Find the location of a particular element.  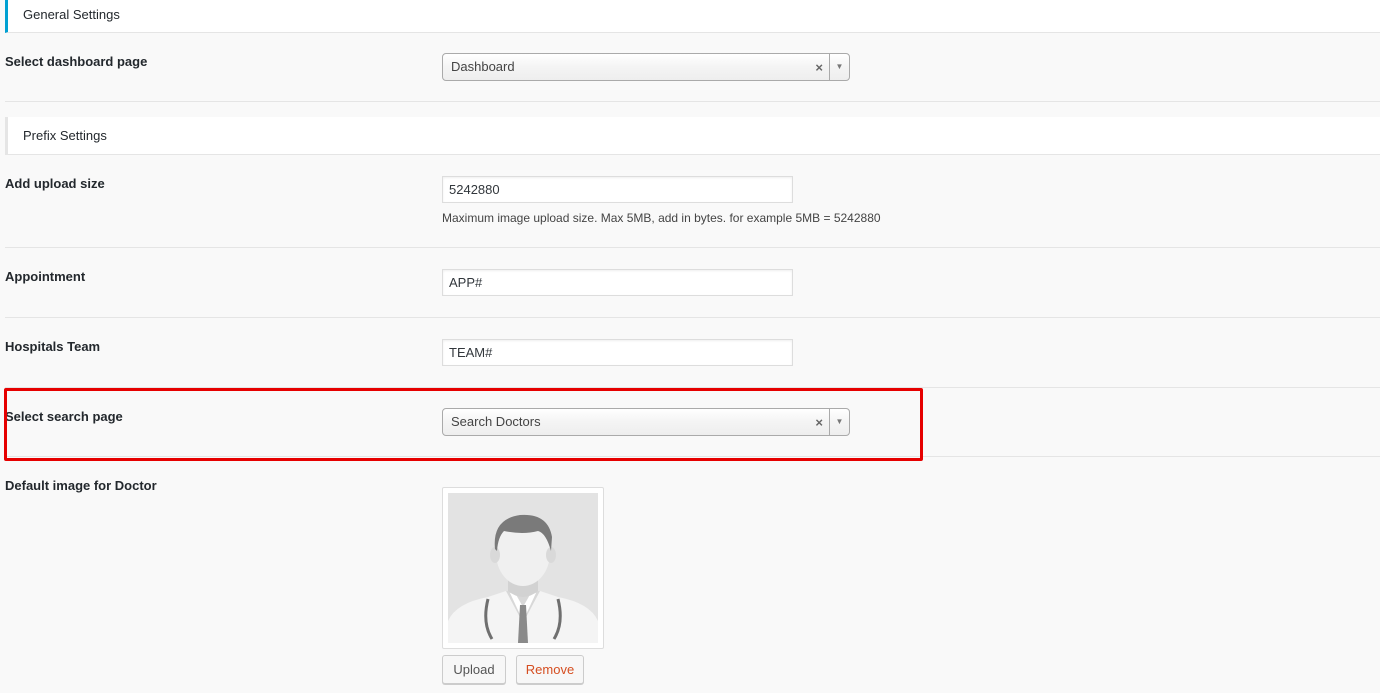

upload-size-input is located at coordinates (617, 189).